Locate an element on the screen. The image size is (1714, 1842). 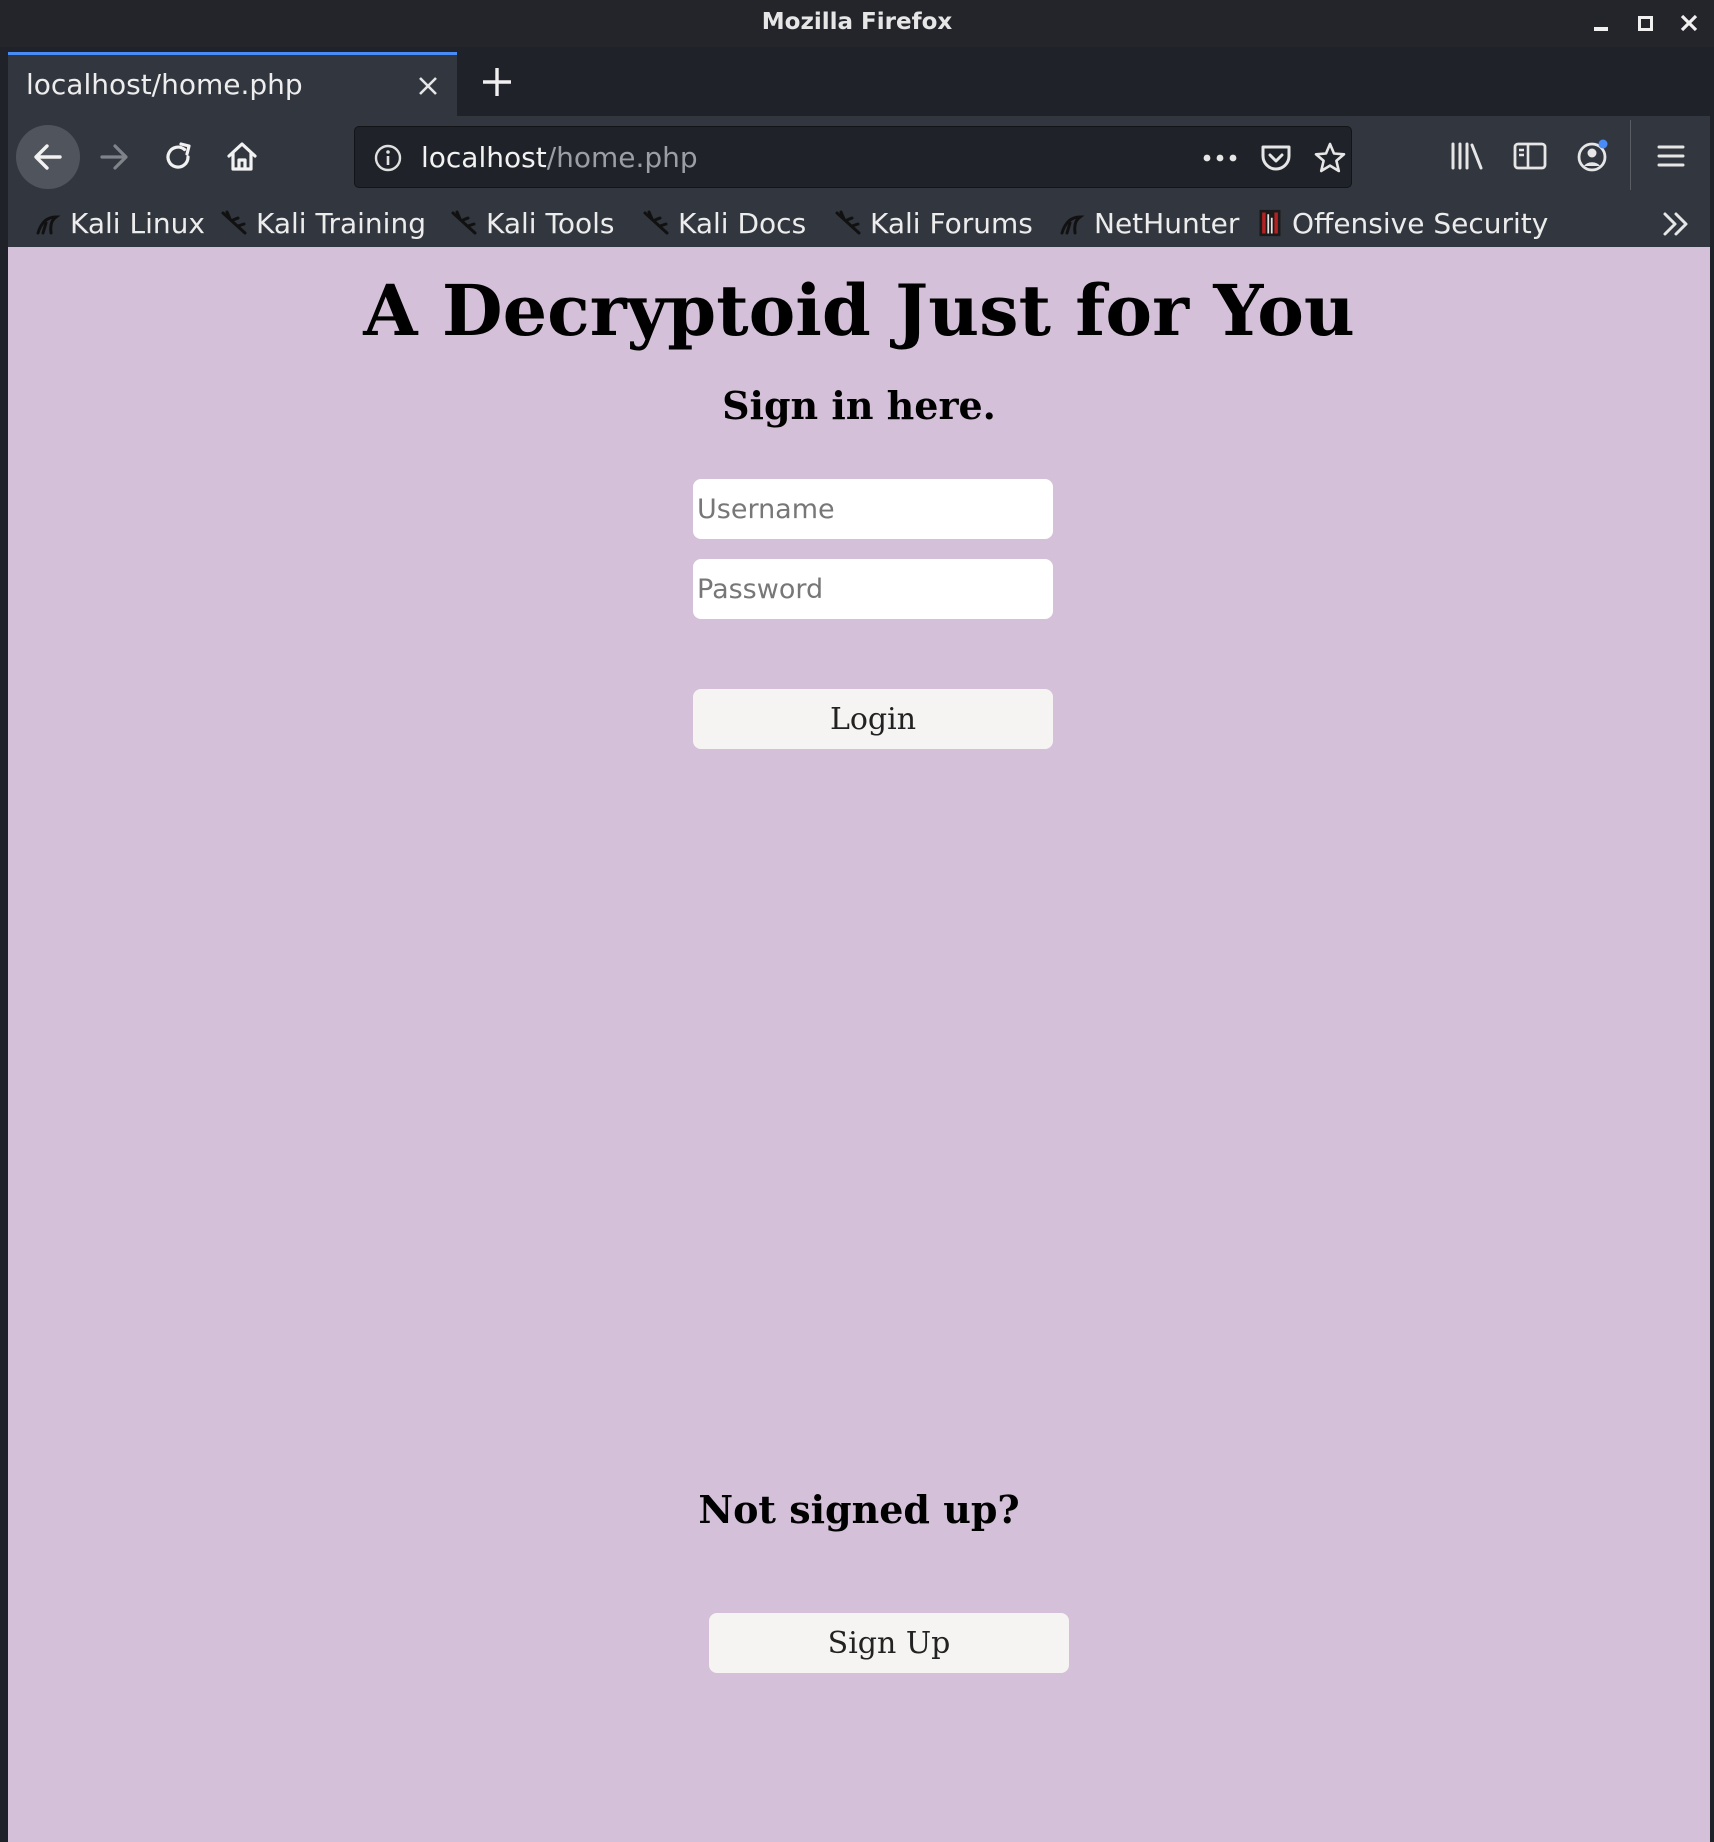
close-window-button is located at coordinates (1689, 23).